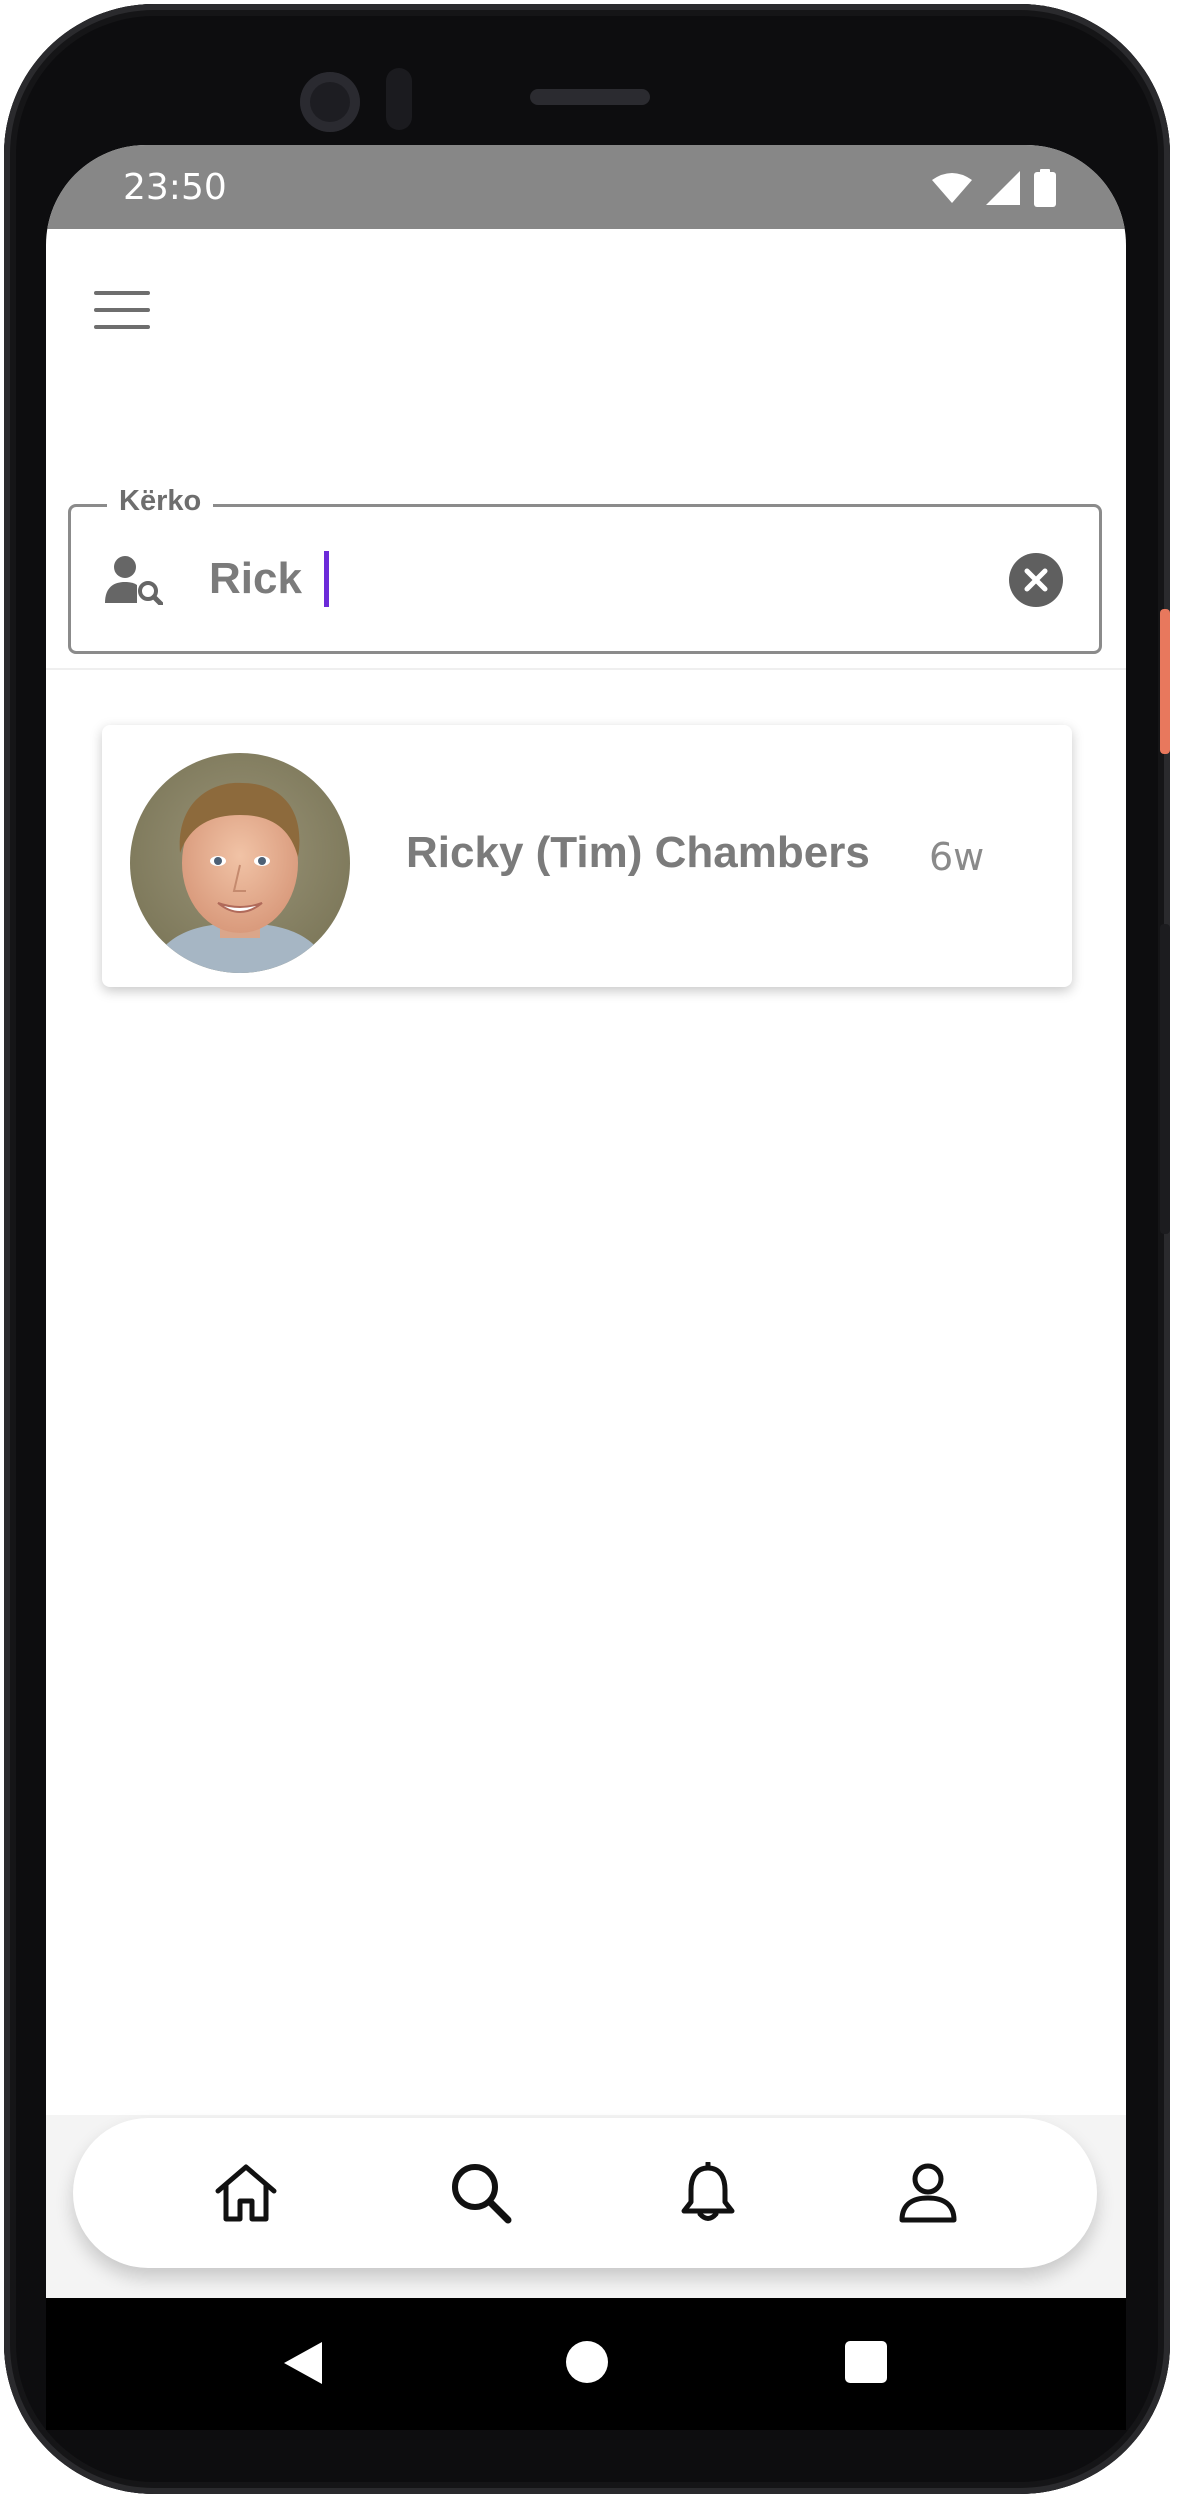 This screenshot has height=2498, width=1178. I want to click on status-icons, so click(994, 188).